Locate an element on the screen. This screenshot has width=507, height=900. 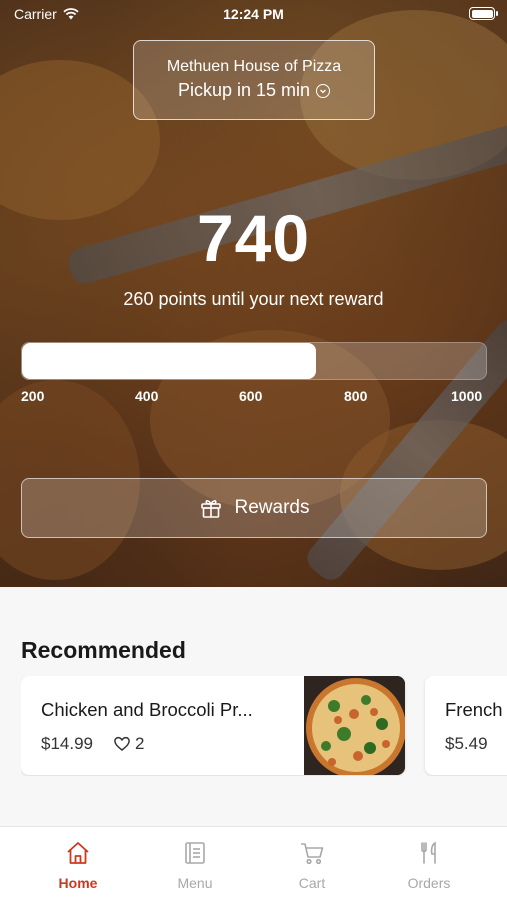
store-selector: Methuen House of Pizza Pickup in 15 min is located at coordinates (254, 80).